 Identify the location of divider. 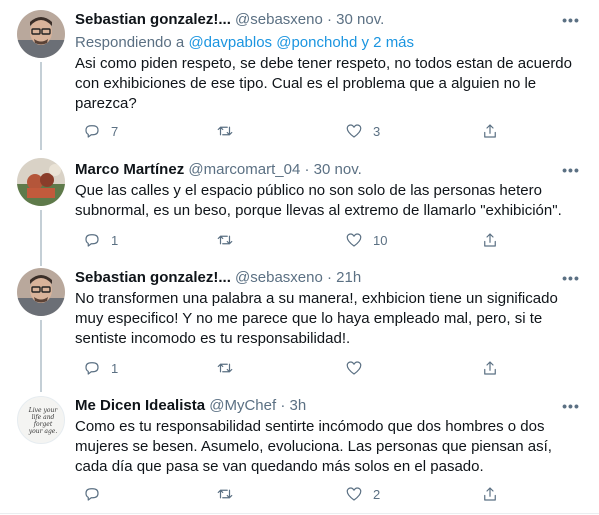
(299, 513).